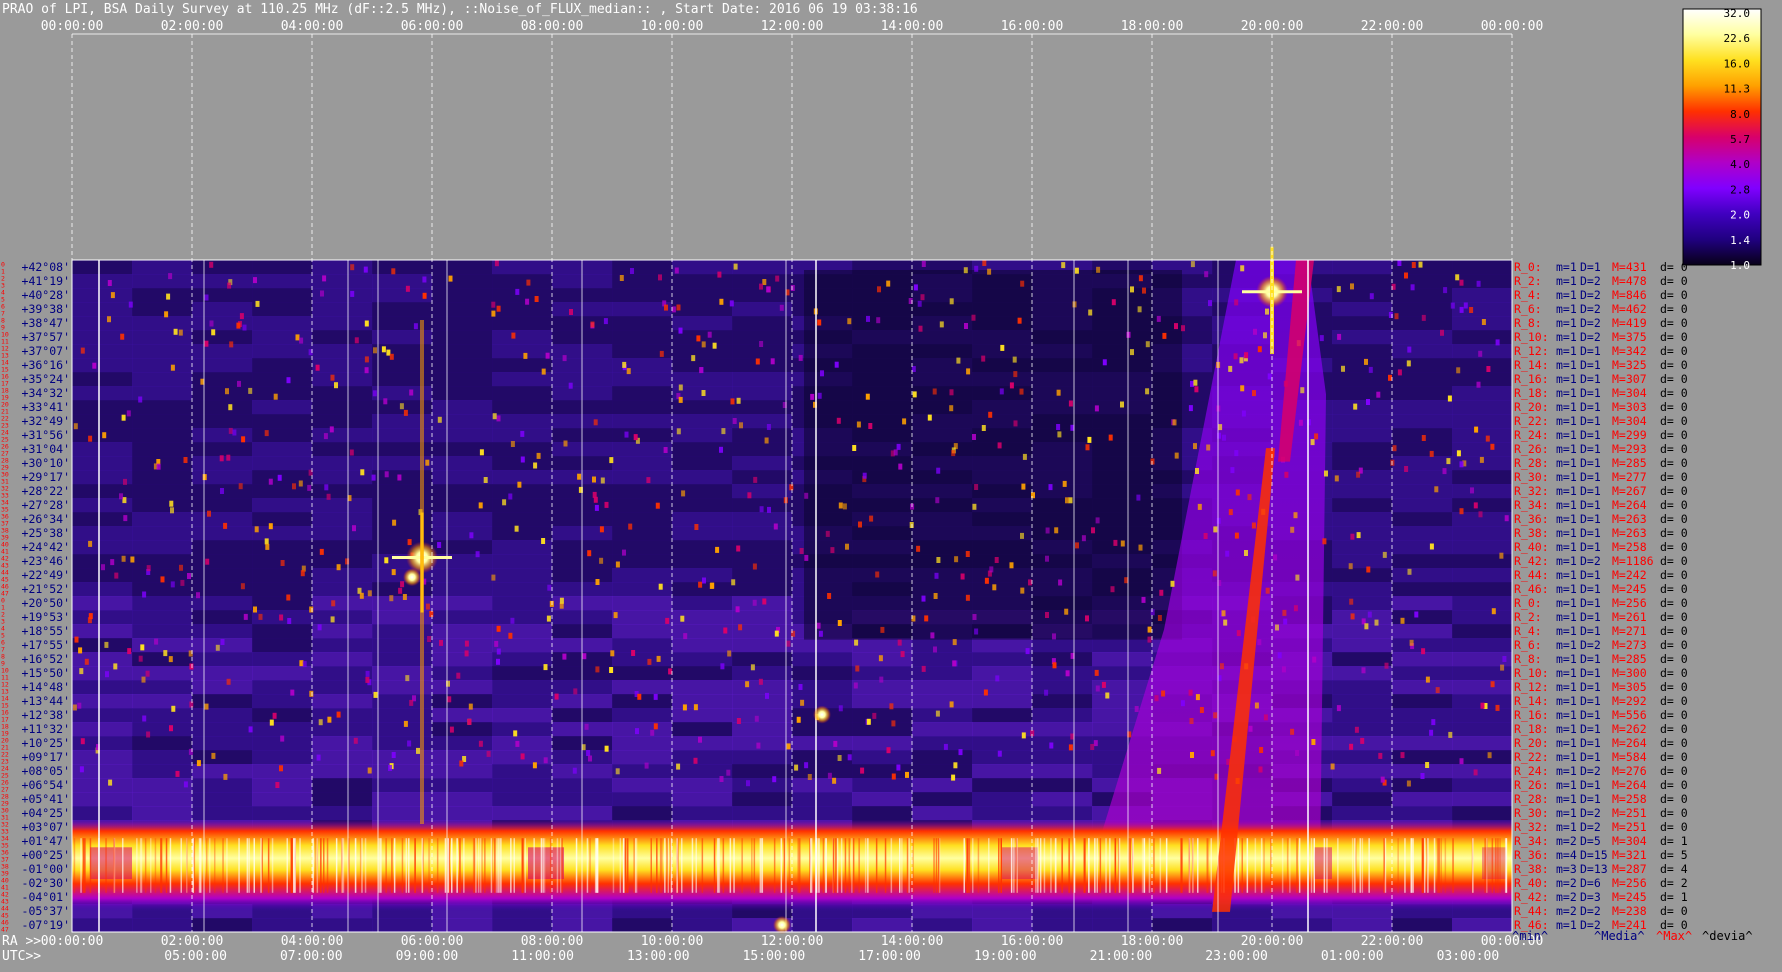 The image size is (1782, 972). I want to click on legend-max: ^Max^, so click(1674, 936).